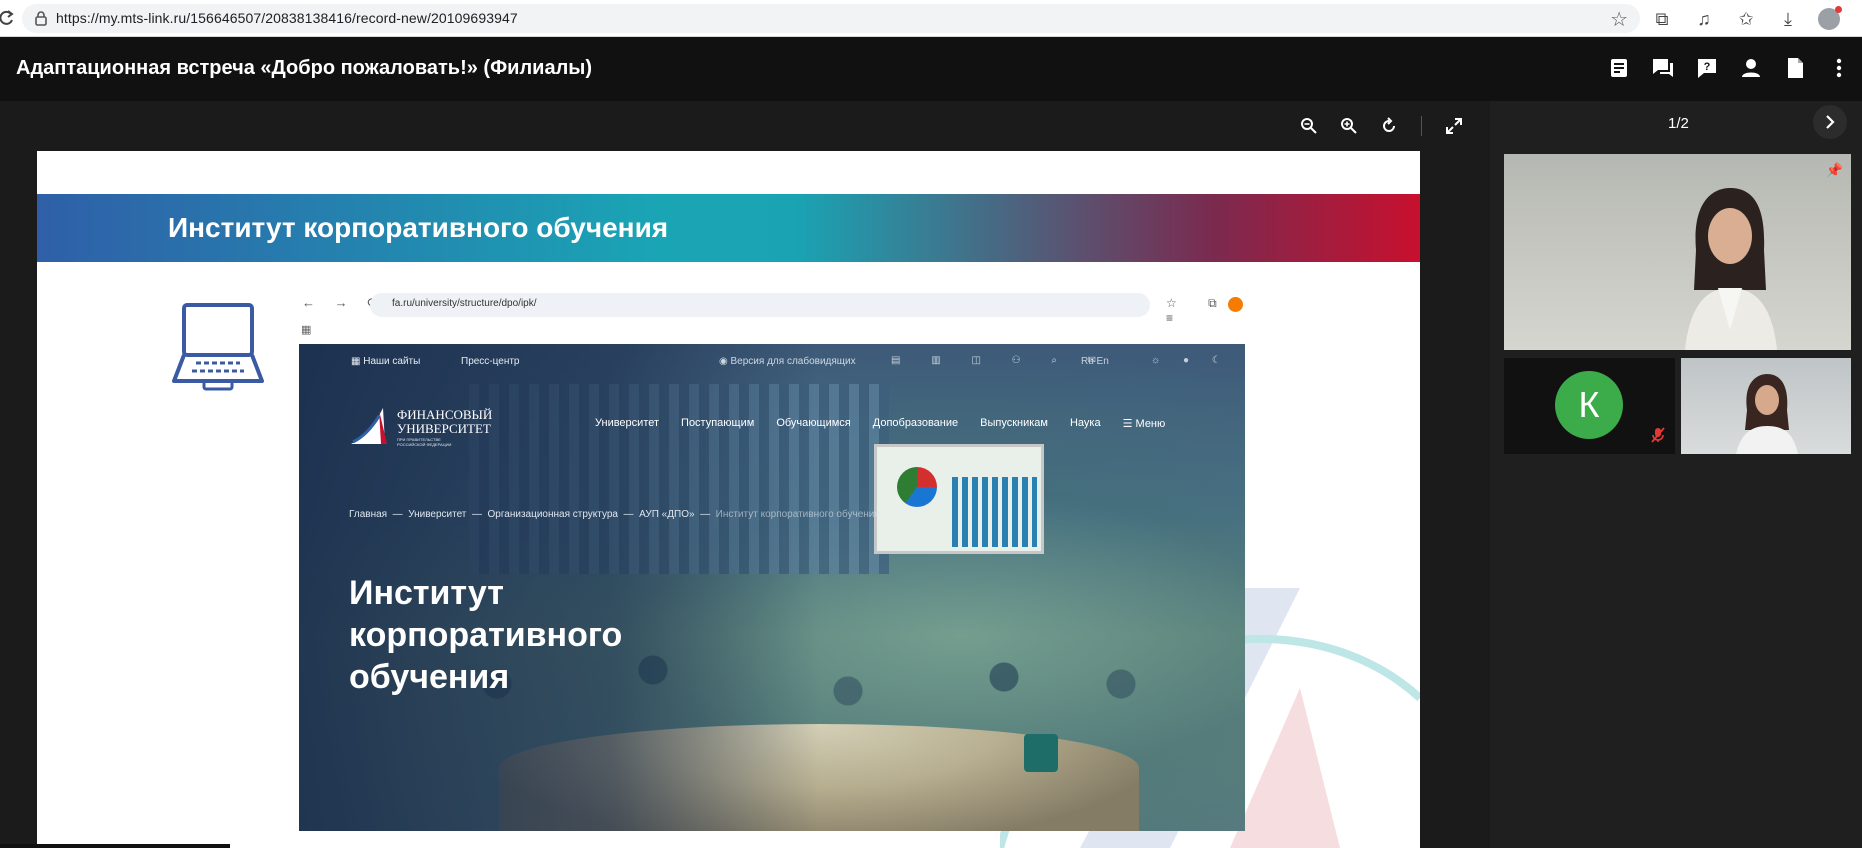 Image resolution: width=1862 pixels, height=848 pixels. I want to click on slide-banner: Институт корпоративного обучения, so click(728, 228).